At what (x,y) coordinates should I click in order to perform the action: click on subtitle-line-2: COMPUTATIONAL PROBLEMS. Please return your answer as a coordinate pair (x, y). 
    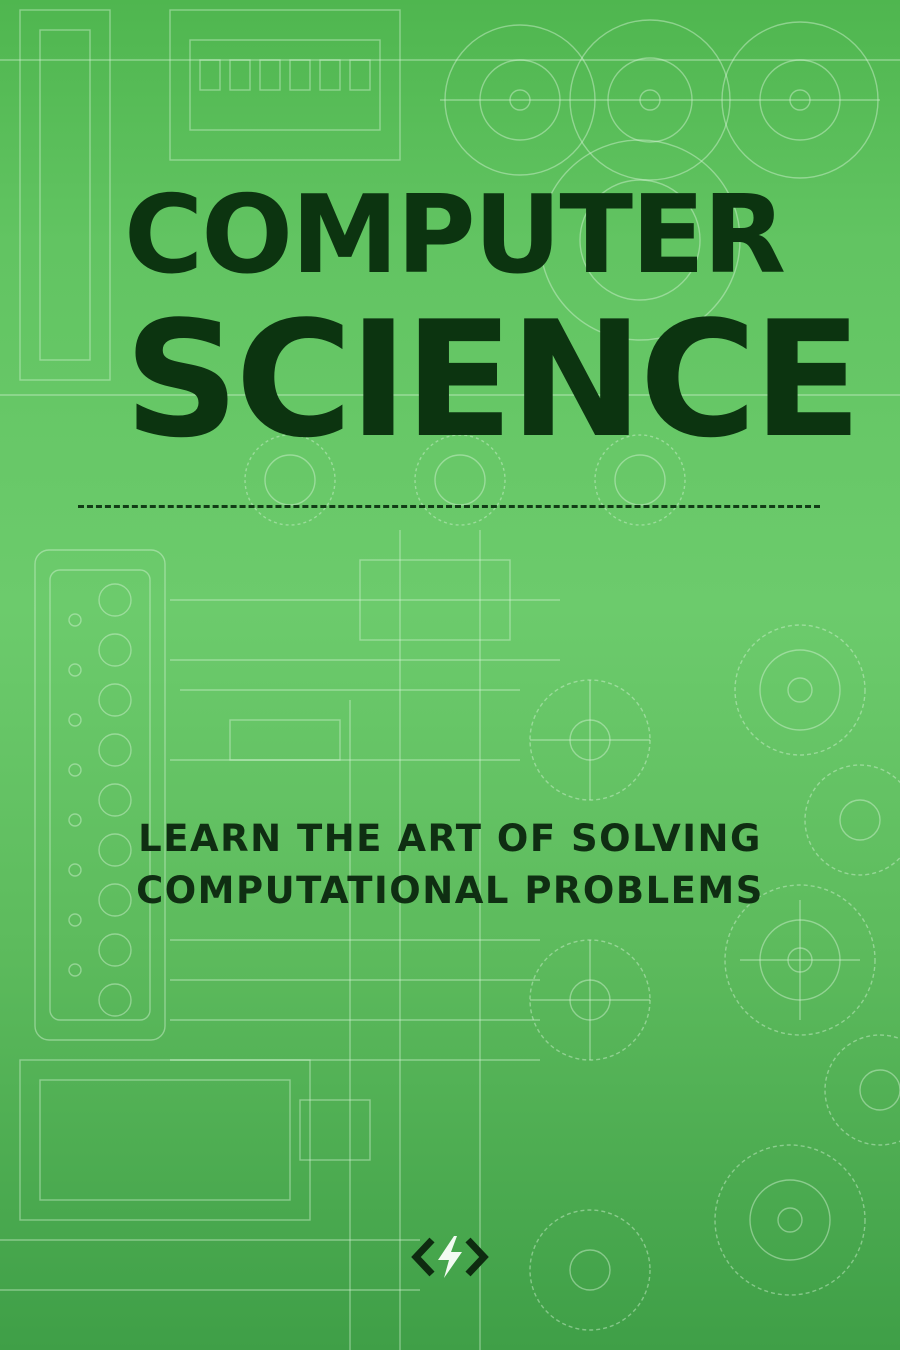
    Looking at the image, I should click on (450, 890).